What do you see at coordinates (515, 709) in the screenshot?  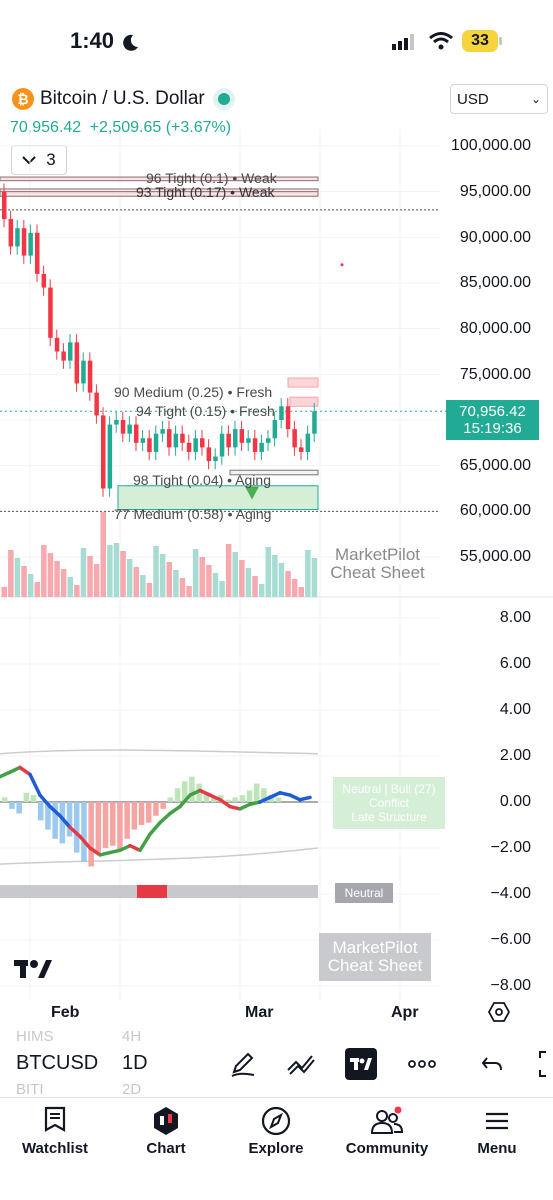 I see `oscillator-axis-label: 4.00` at bounding box center [515, 709].